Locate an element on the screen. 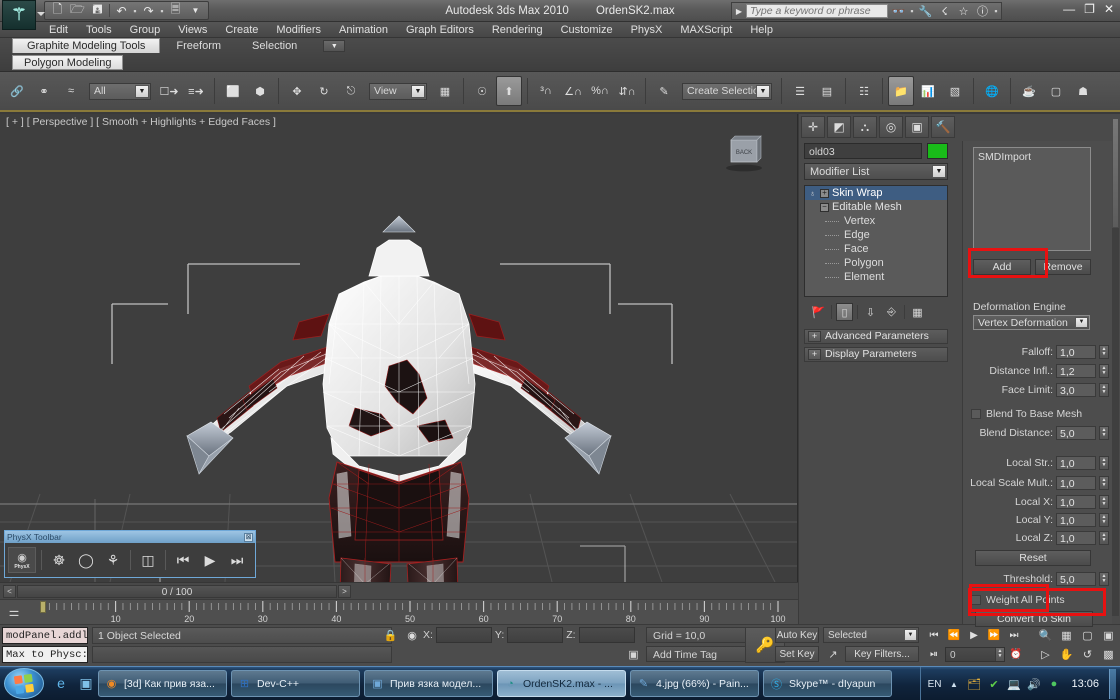 The height and width of the screenshot is (700, 1120). track-bar: ⚌ 10 20 30 40 50 60 70 80 90 100 is located at coordinates (399, 611).